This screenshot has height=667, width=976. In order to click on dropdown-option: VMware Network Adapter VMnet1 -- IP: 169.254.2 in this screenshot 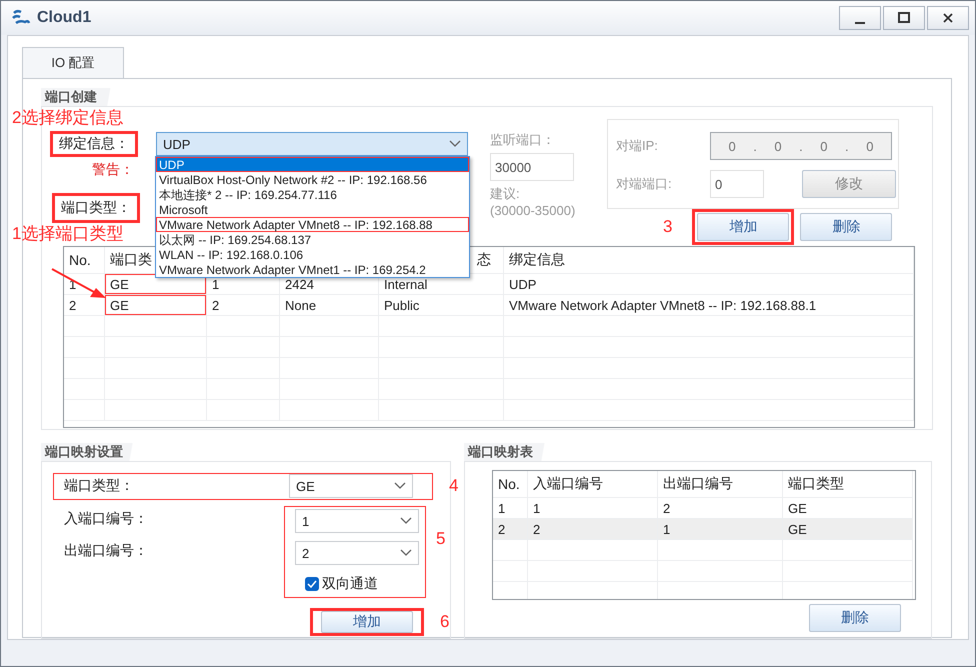, I will do `click(312, 269)`.